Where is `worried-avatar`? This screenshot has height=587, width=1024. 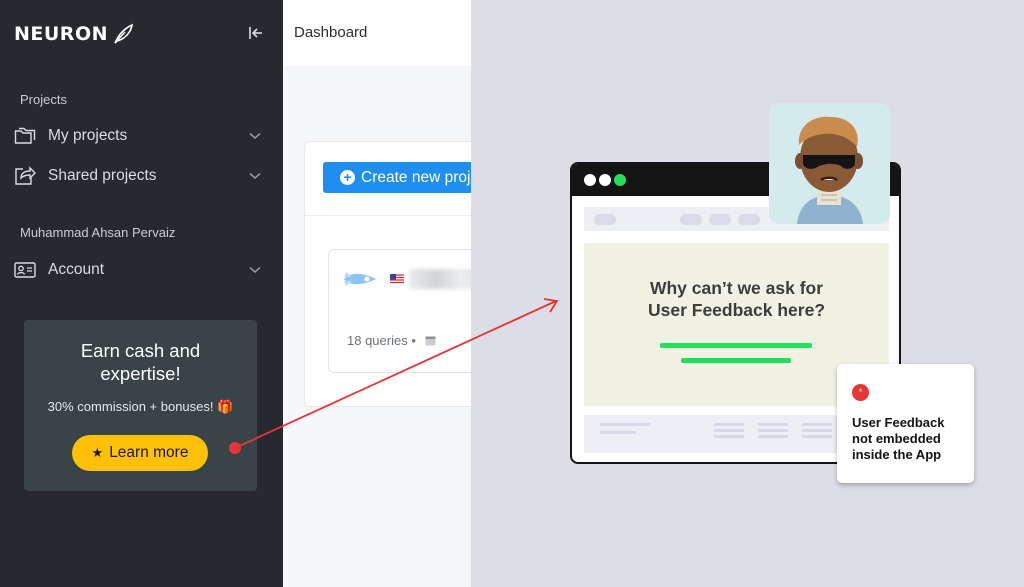
worried-avatar is located at coordinates (829, 163).